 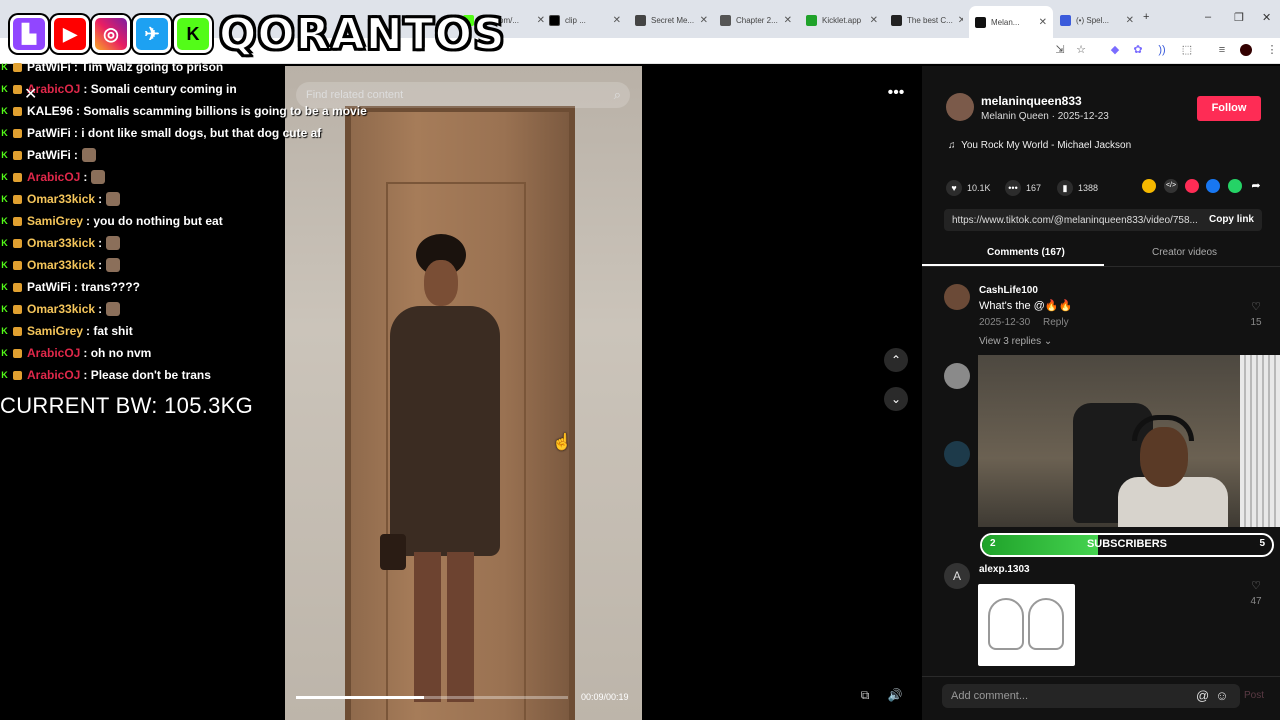 I want to click on post-comment-button: Post, so click(x=1254, y=695).